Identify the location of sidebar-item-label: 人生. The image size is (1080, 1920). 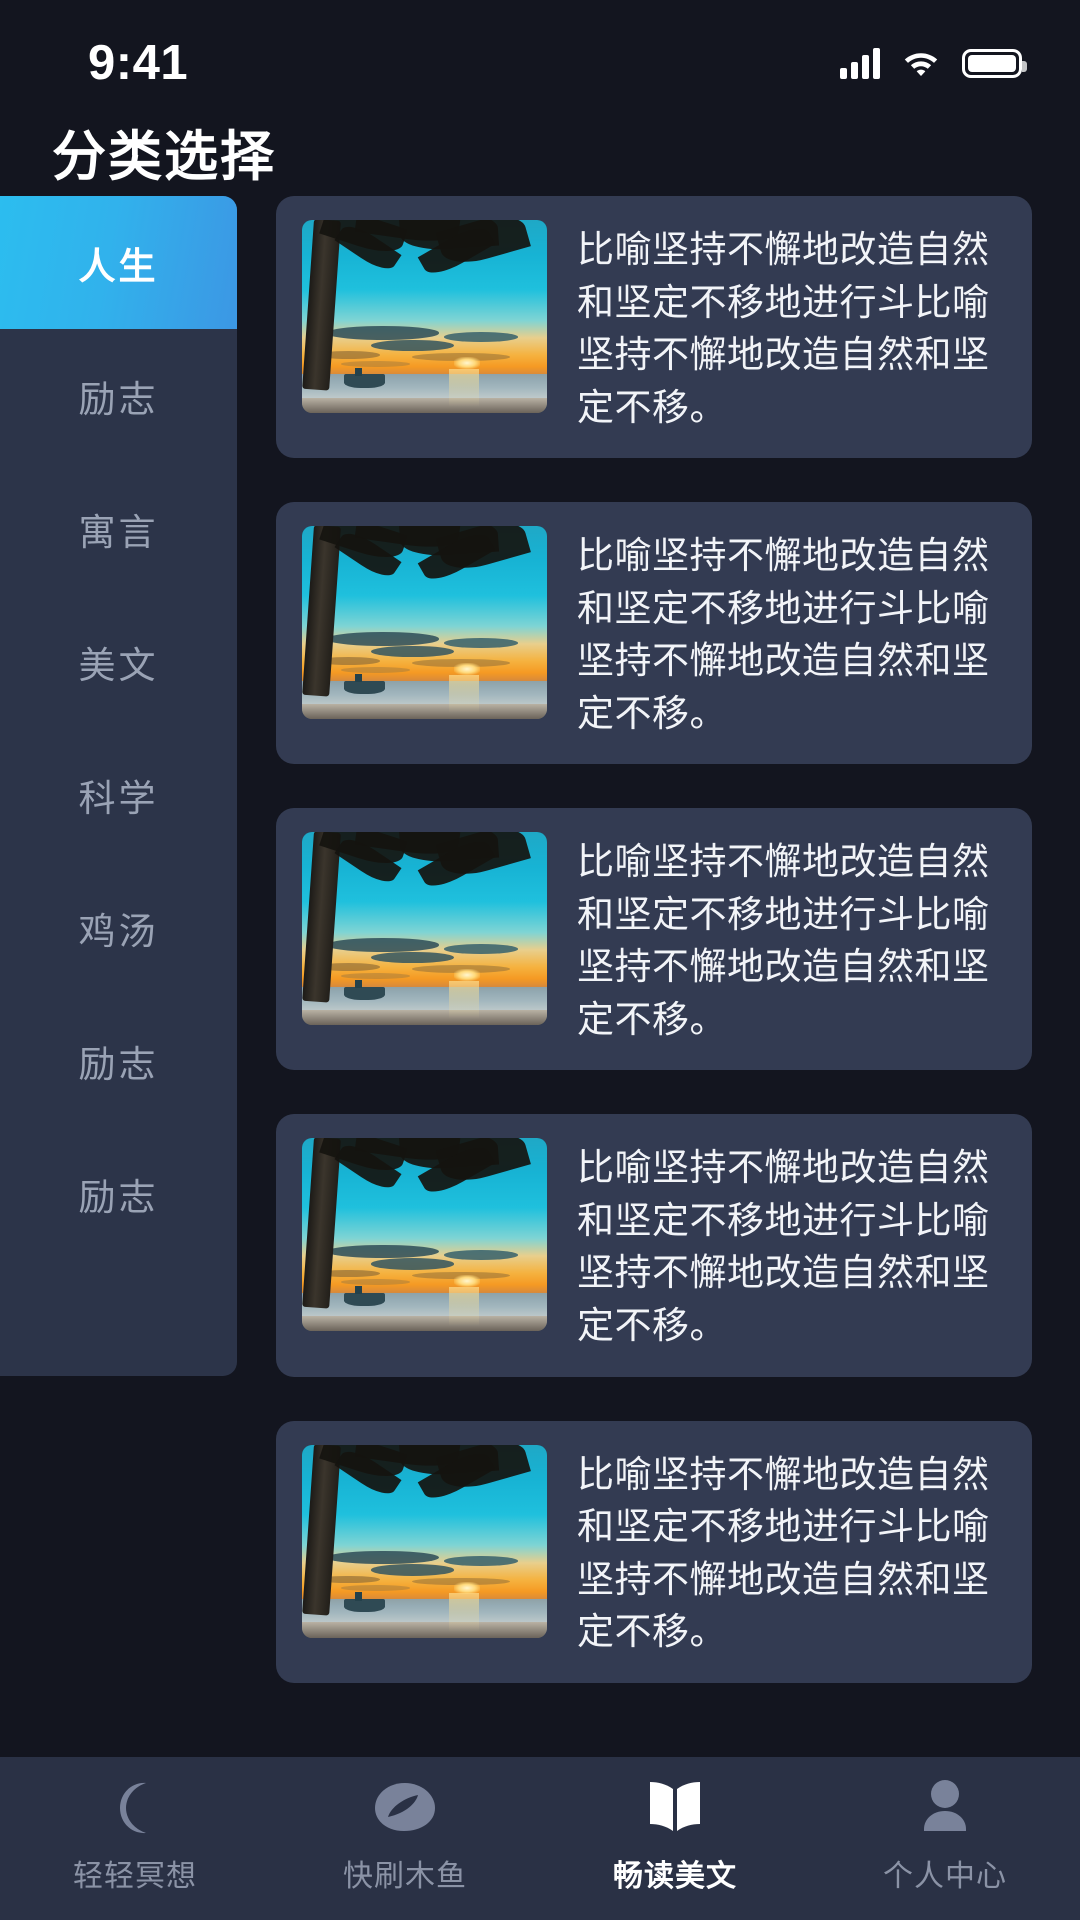
(118, 266).